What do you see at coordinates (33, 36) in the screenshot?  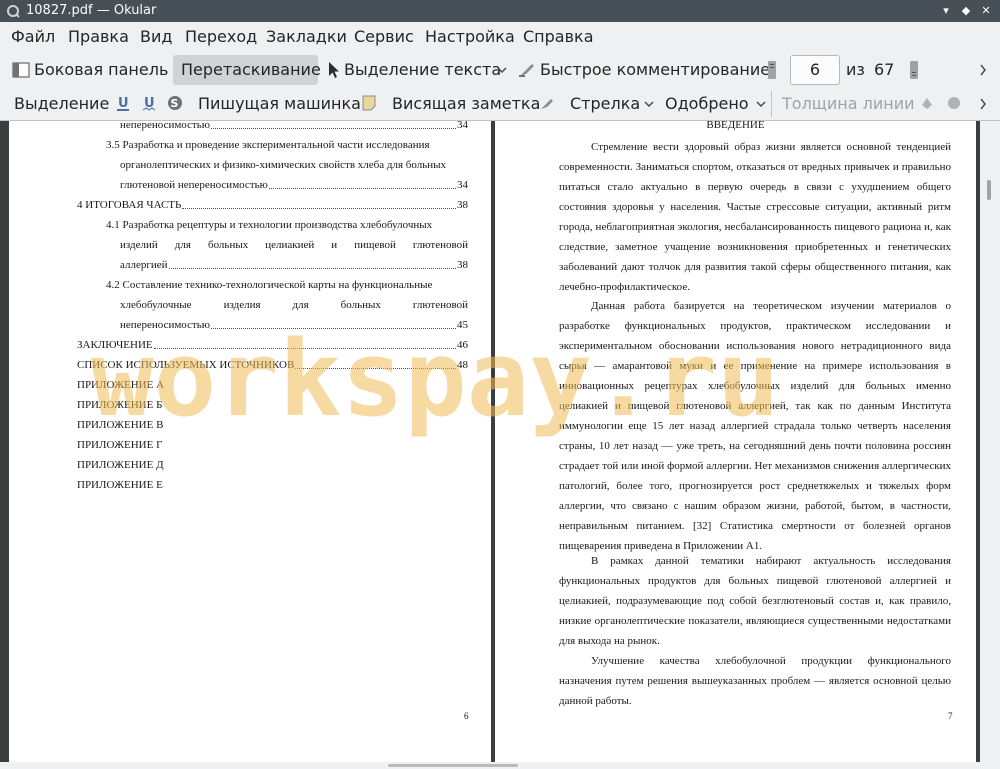 I see `menu-file: Файл` at bounding box center [33, 36].